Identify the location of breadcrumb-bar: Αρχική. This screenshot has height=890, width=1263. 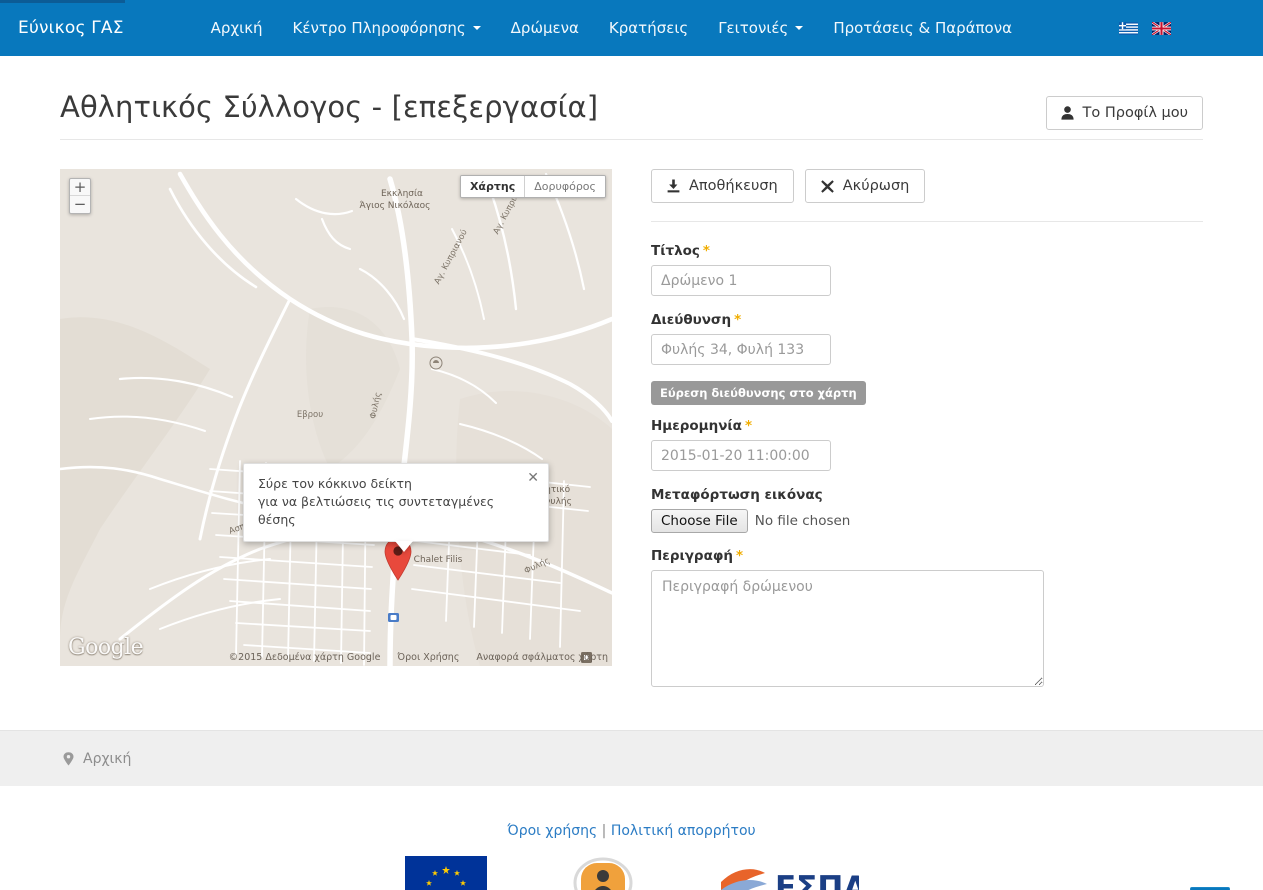
(631, 758).